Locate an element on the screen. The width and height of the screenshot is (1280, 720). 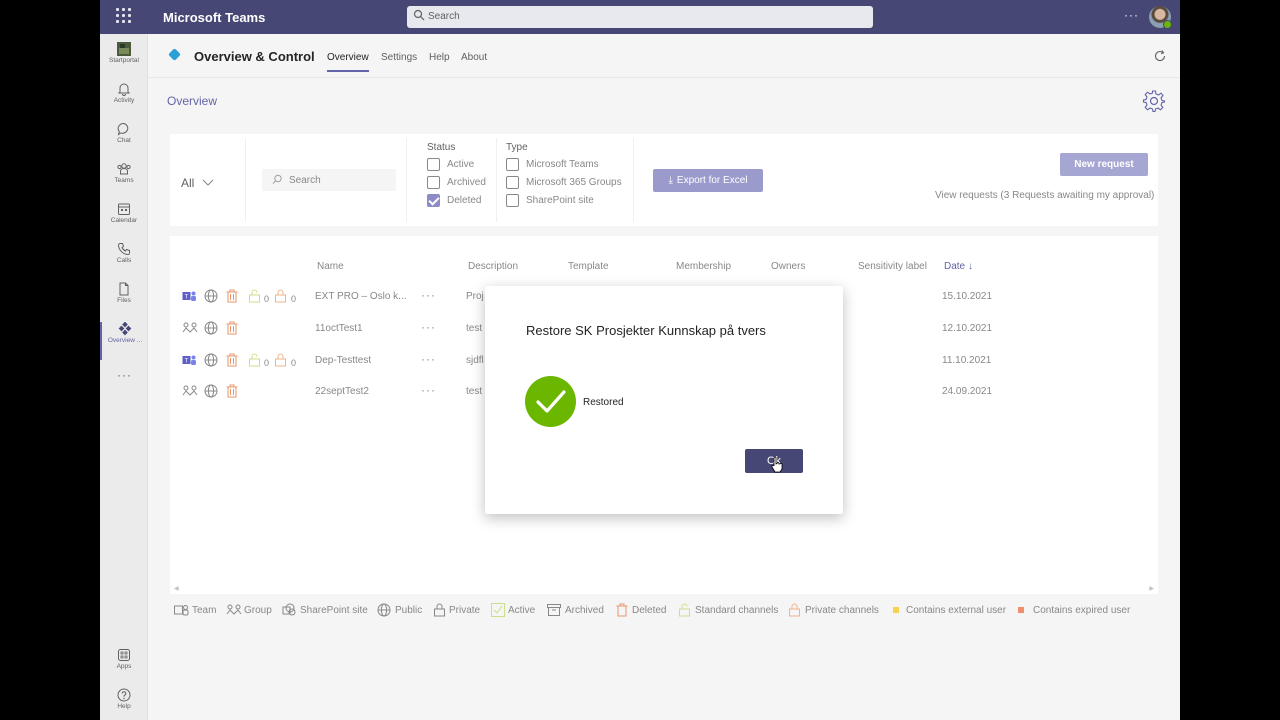
hand-cursor-icon is located at coordinates (777, 465).